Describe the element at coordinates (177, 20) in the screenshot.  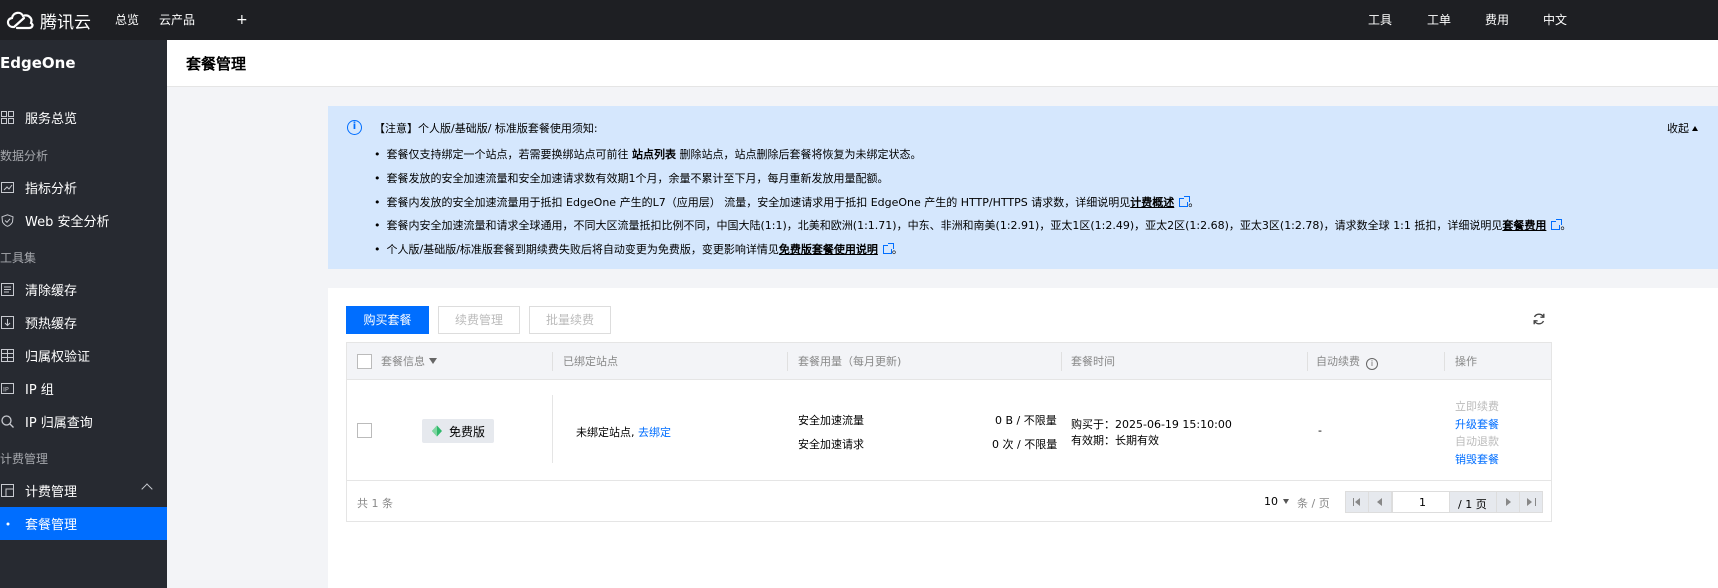
I see `nav-products: 云产品` at that location.